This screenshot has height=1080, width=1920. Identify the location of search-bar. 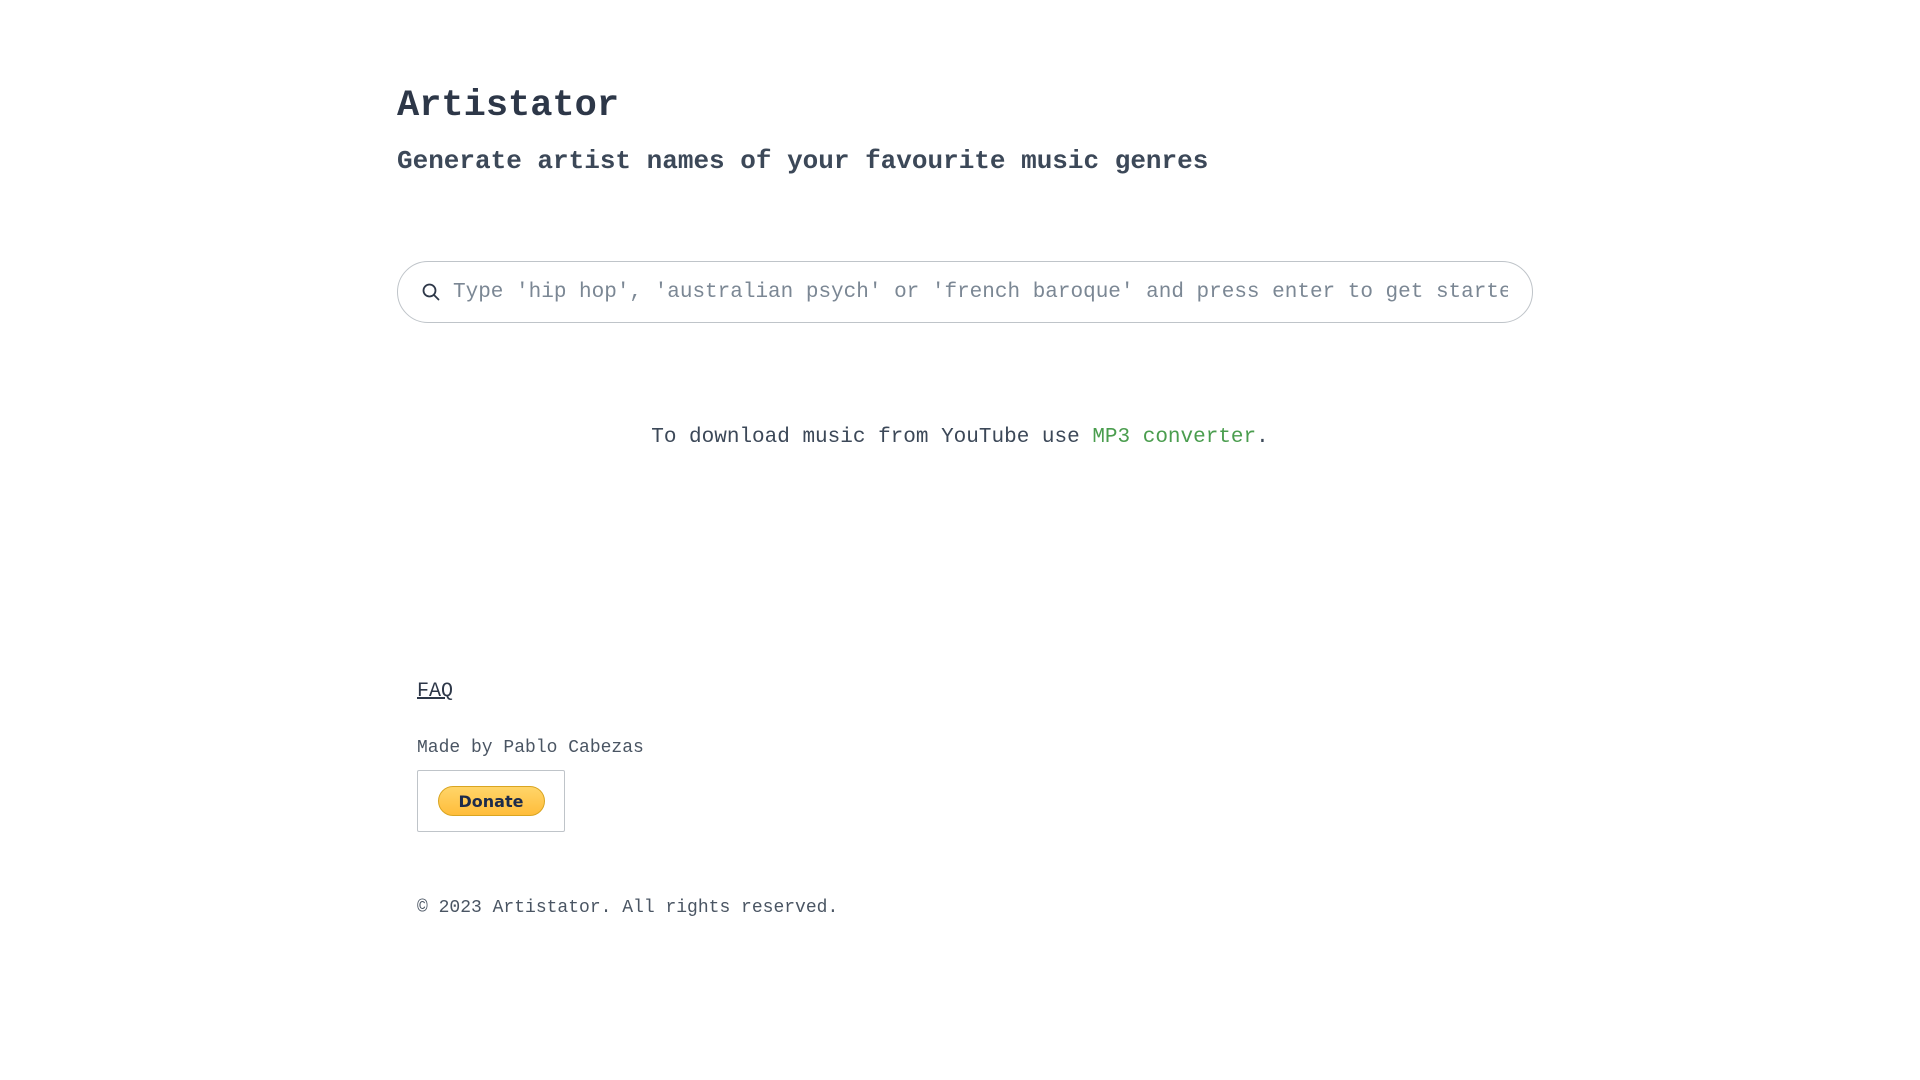
(965, 292).